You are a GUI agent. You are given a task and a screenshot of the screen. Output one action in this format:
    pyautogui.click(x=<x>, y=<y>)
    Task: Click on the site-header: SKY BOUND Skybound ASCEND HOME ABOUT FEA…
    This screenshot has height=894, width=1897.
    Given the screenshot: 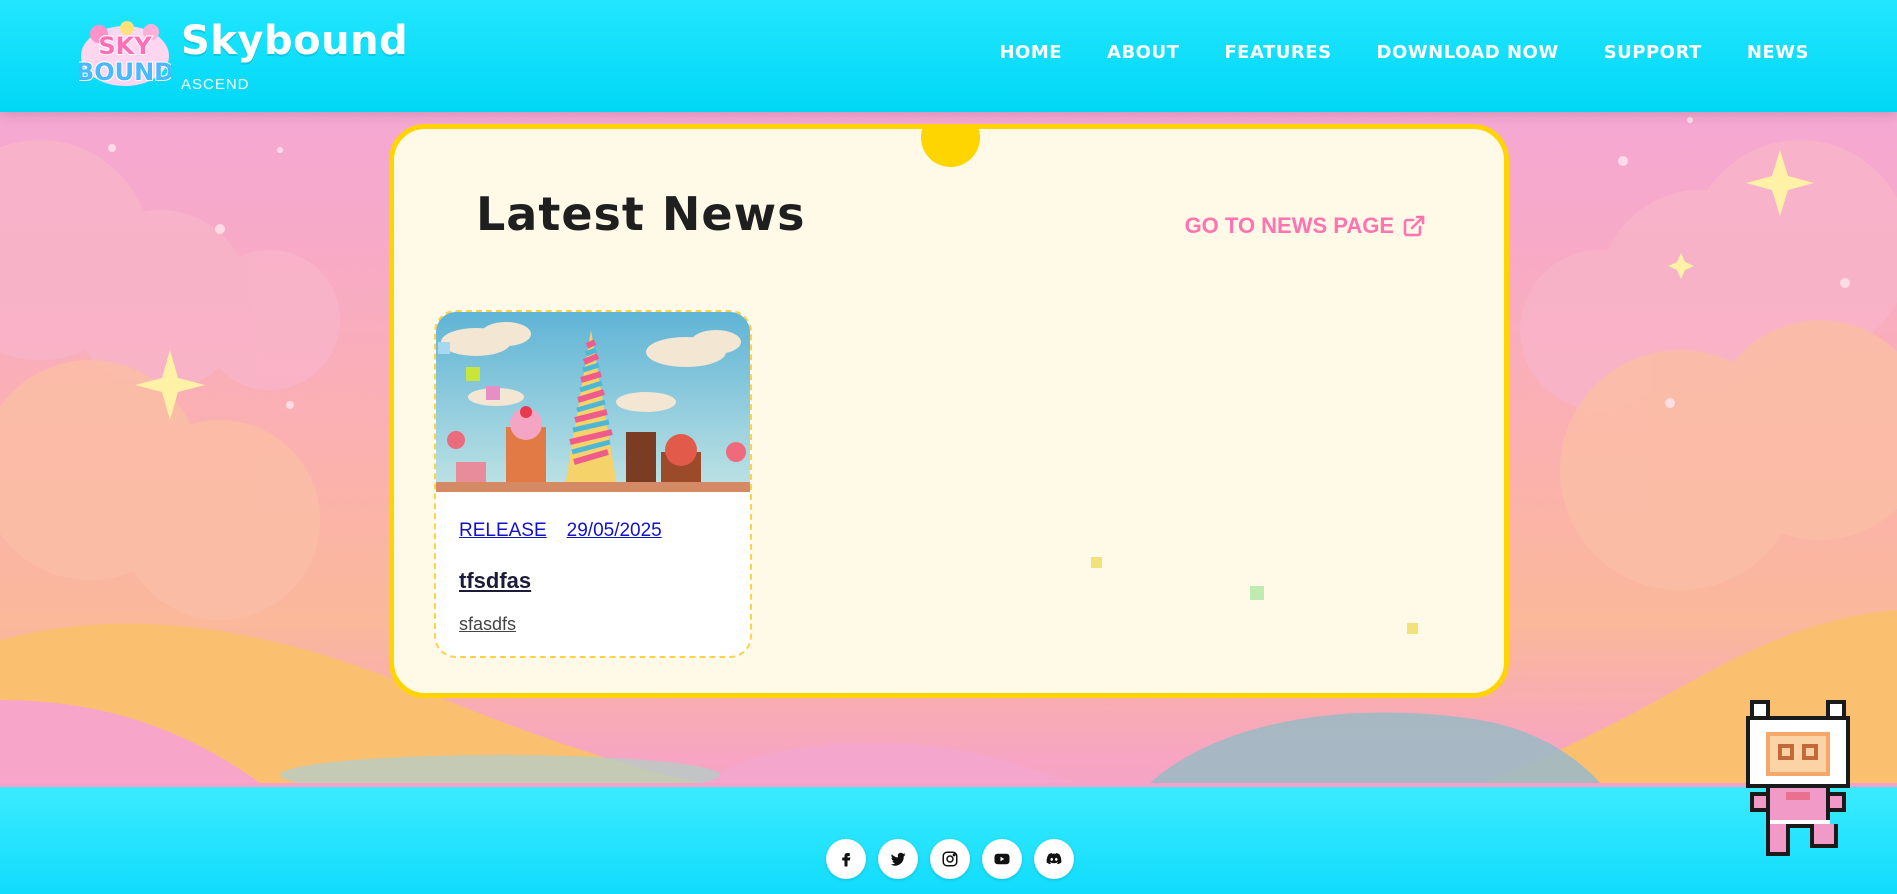 What is the action you would take?
    pyautogui.click(x=948, y=56)
    